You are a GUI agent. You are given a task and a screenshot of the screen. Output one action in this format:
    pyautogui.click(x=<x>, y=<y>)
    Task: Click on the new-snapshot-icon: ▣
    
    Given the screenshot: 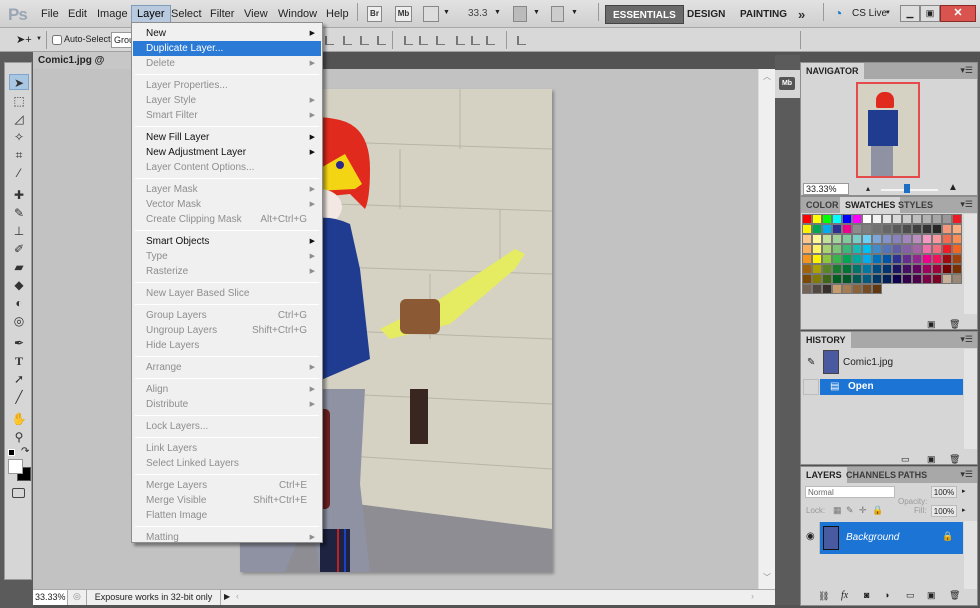 What is the action you would take?
    pyautogui.click(x=931, y=459)
    